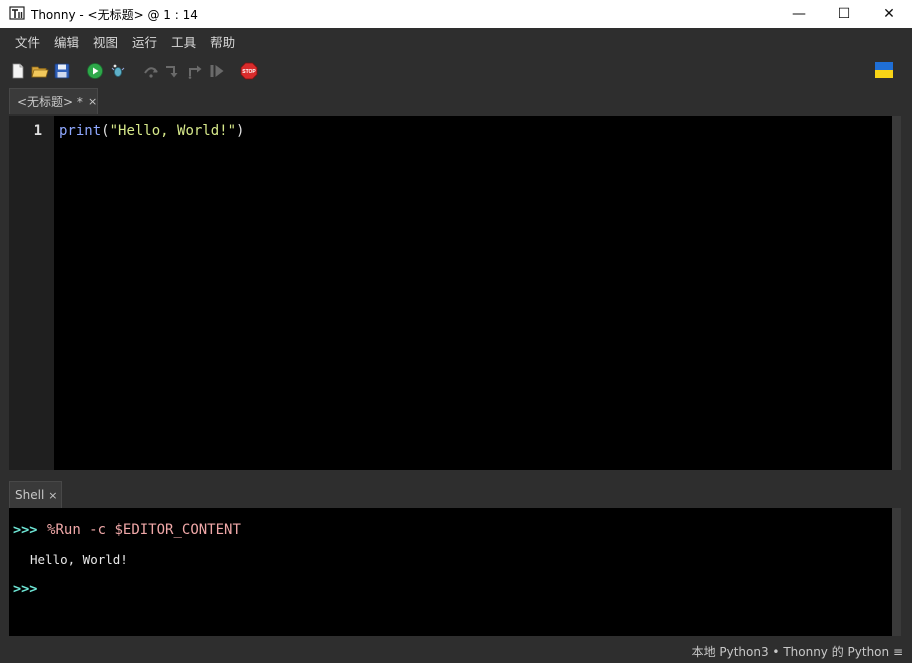 The image size is (912, 663). What do you see at coordinates (456, 71) in the screenshot?
I see `toolbar: STOP` at bounding box center [456, 71].